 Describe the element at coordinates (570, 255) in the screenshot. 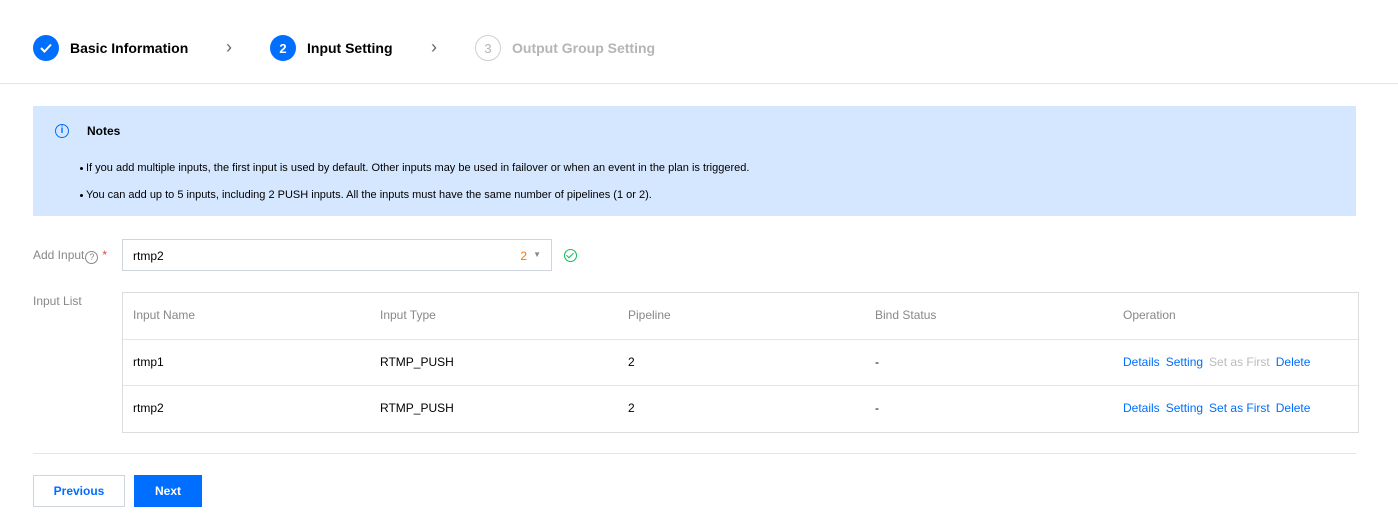

I see `check-circle-icon` at that location.